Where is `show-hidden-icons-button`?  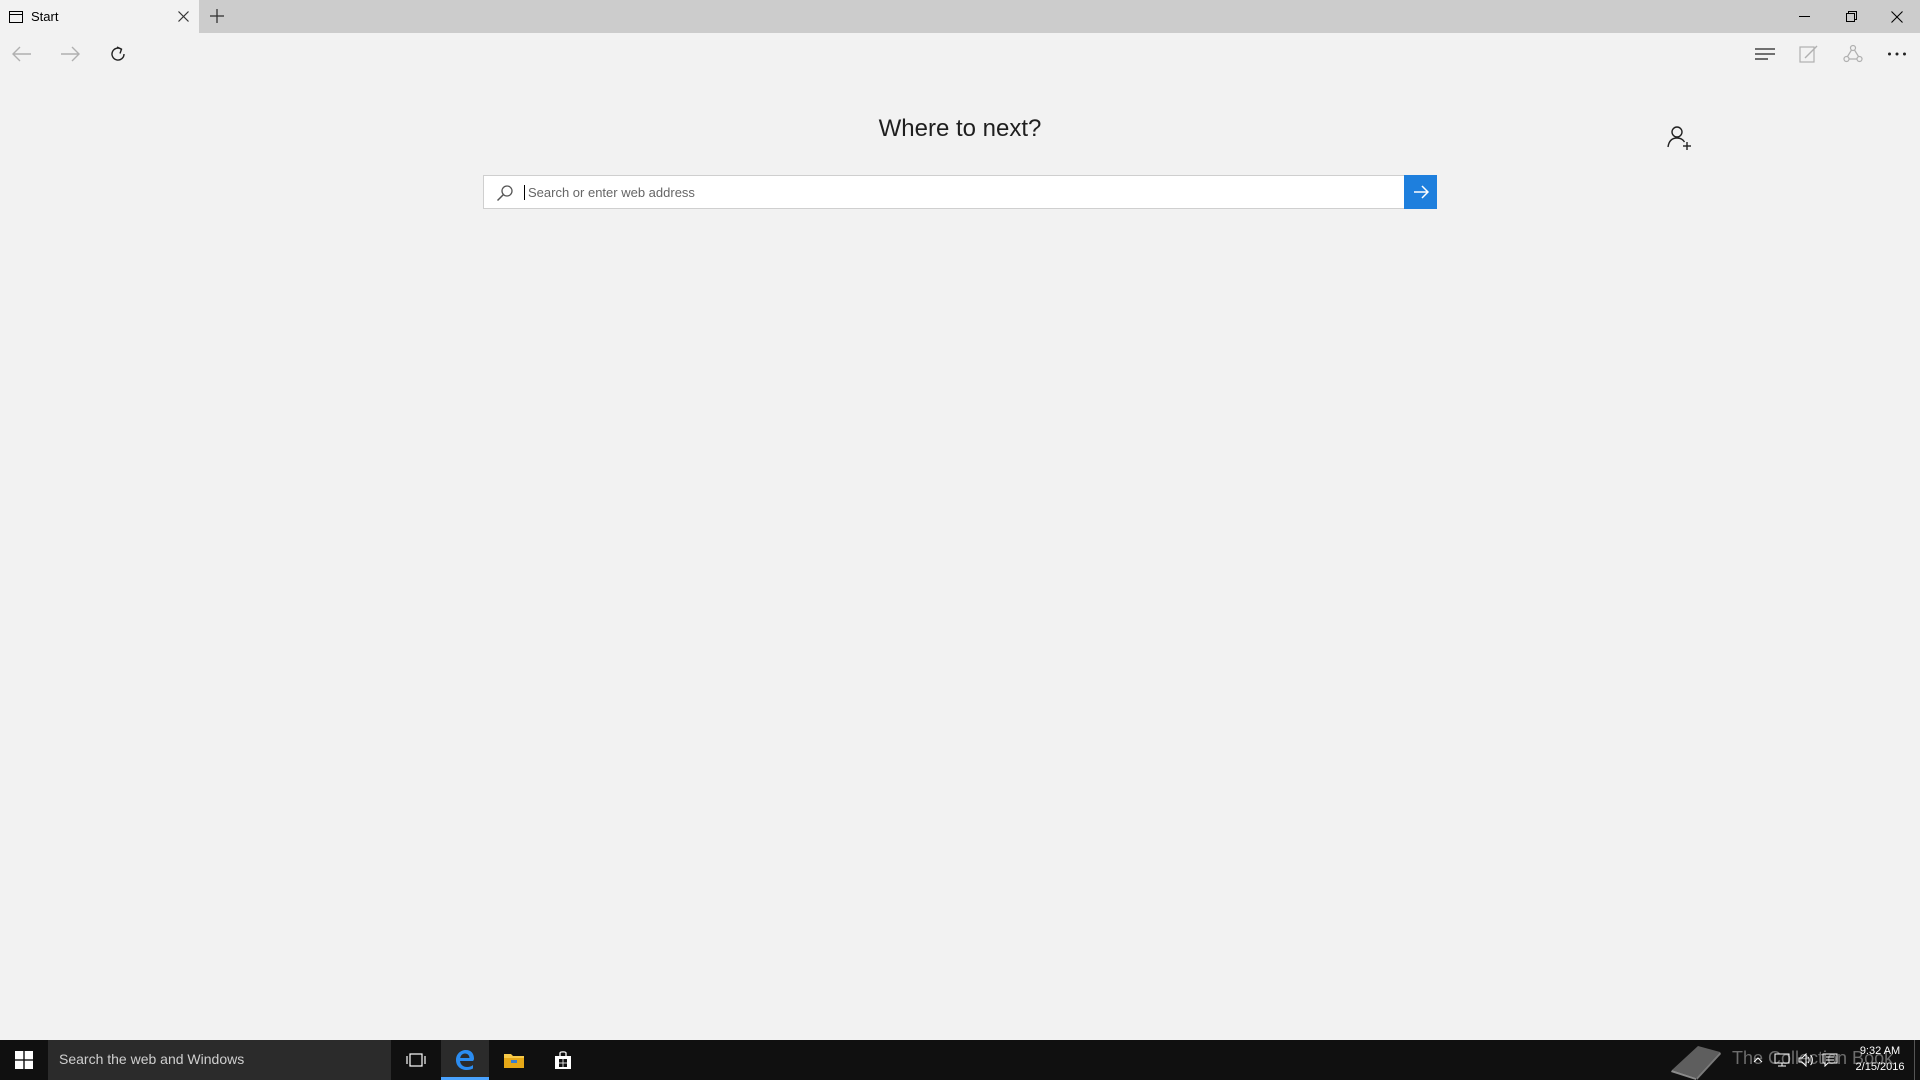
show-hidden-icons-button is located at coordinates (1758, 1060).